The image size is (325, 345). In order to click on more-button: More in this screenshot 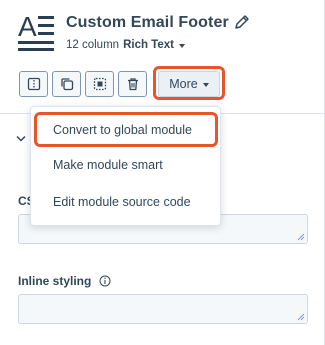, I will do `click(189, 84)`.